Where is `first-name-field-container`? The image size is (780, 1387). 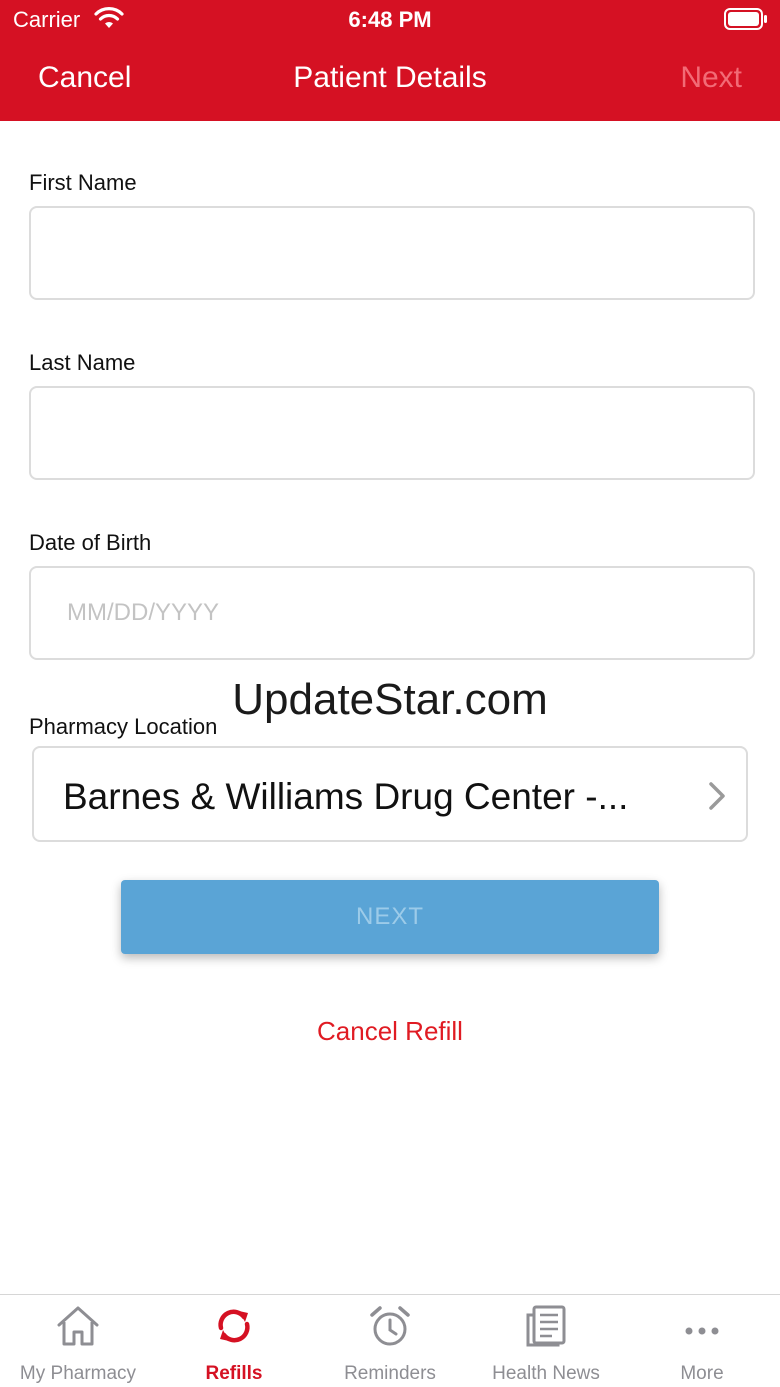 first-name-field-container is located at coordinates (392, 253).